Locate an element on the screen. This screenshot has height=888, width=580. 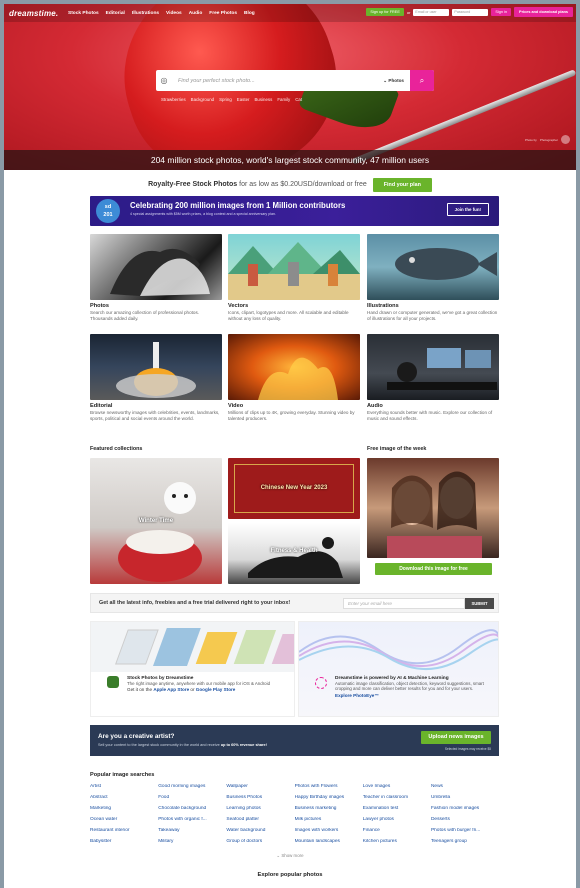
nav-blog: Blog is located at coordinates (249, 13).